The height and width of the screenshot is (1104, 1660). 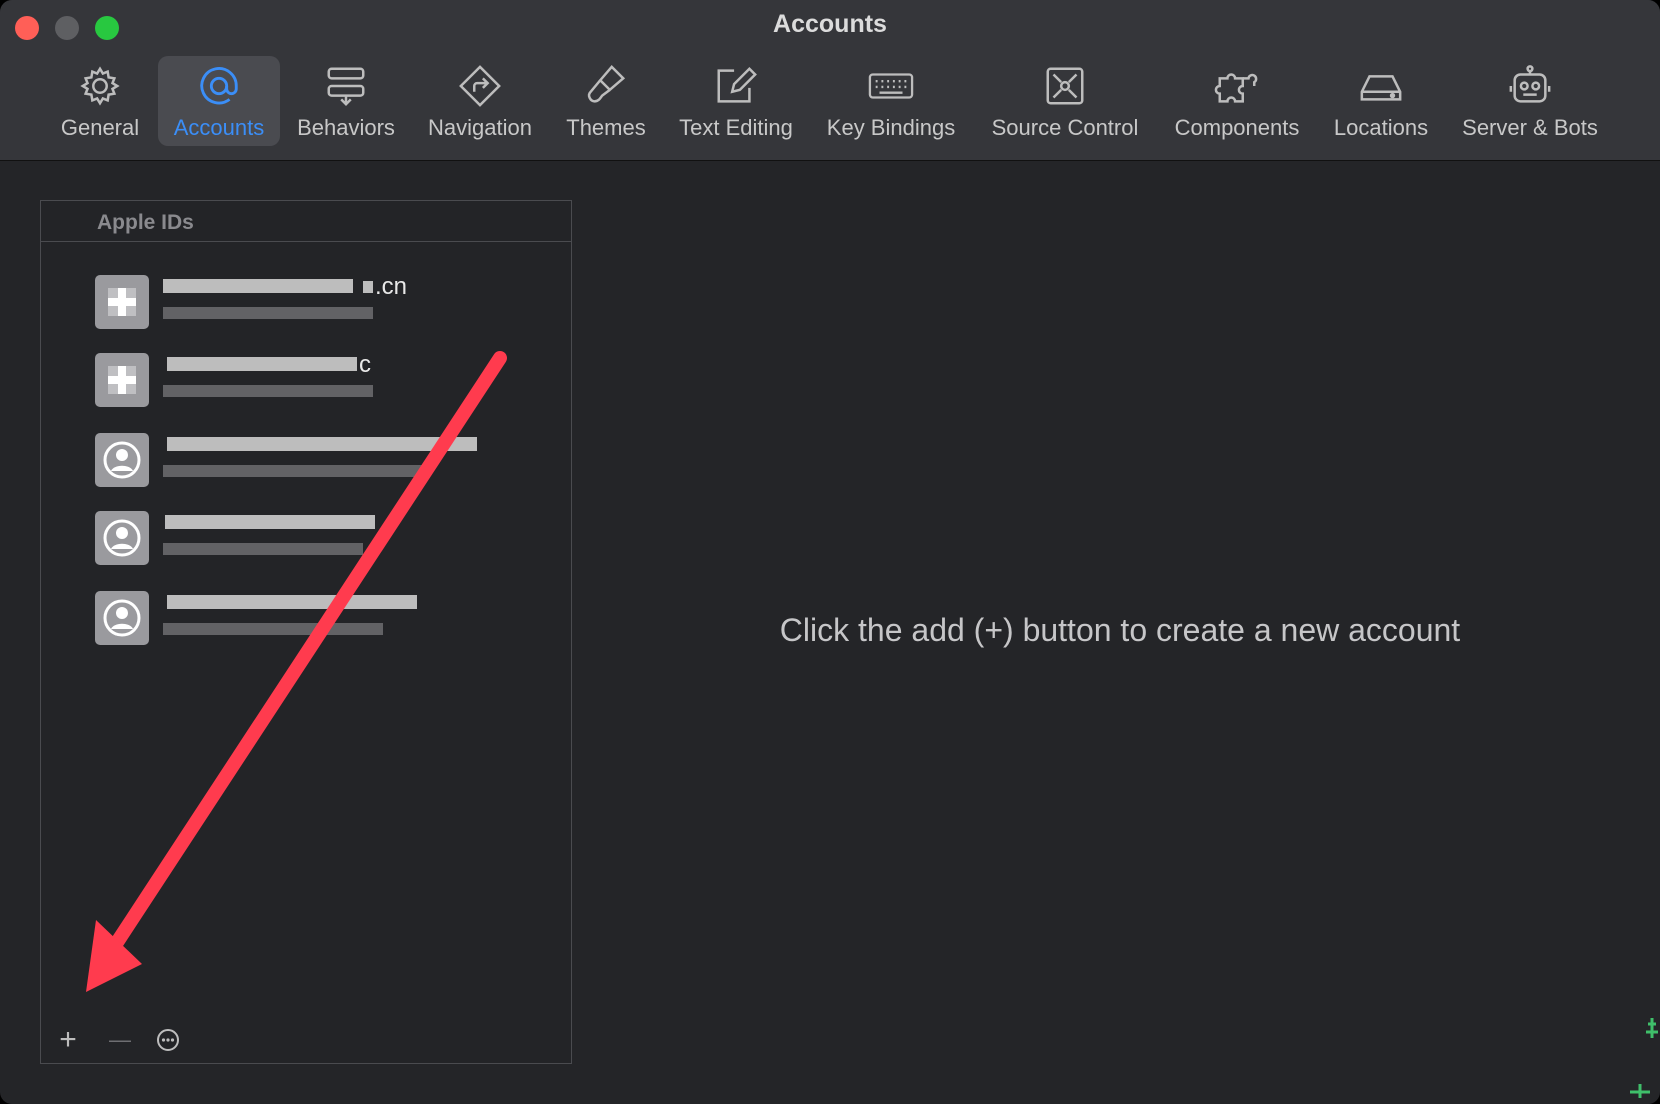 I want to click on tab-themes: Themes, so click(x=606, y=101).